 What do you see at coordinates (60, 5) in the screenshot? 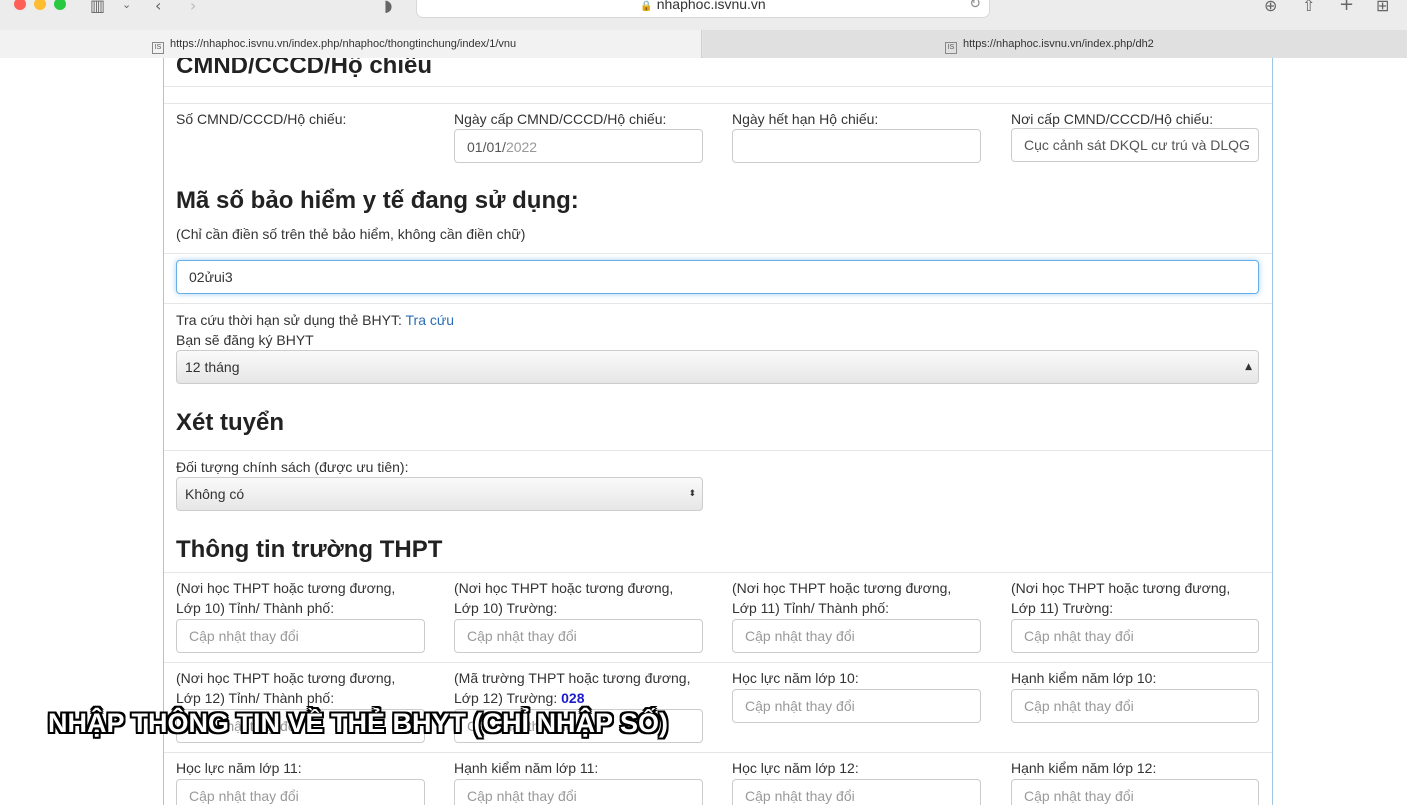
I see `zoom-window-button` at bounding box center [60, 5].